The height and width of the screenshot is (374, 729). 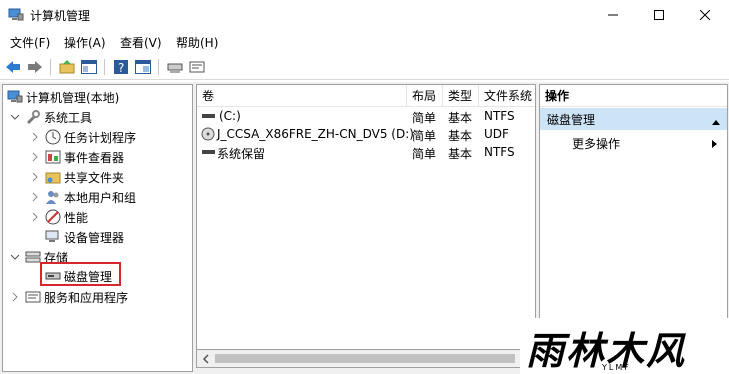 I want to click on column-header-volume: 卷, so click(x=302, y=96).